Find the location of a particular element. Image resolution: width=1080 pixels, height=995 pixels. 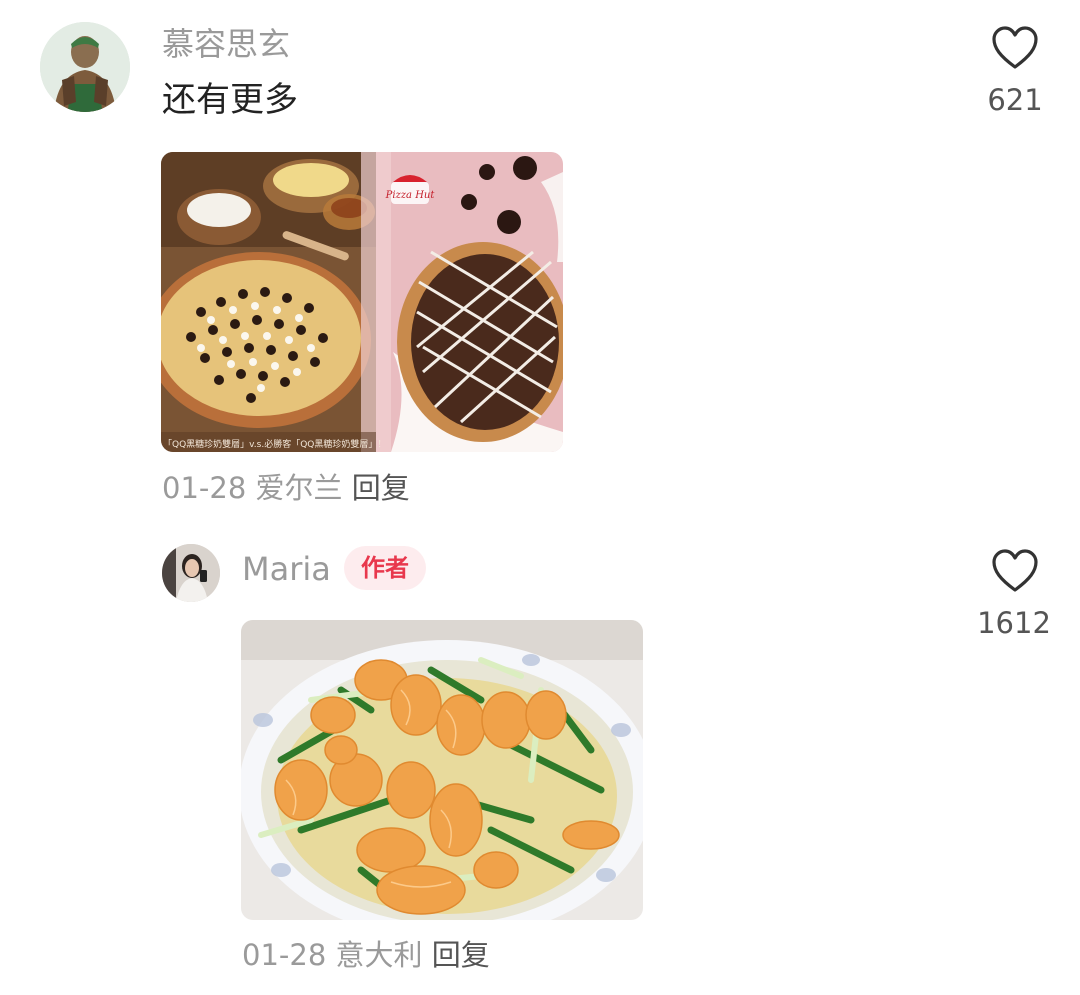

commenter-username: 慕容思玄 is located at coordinates (226, 44).